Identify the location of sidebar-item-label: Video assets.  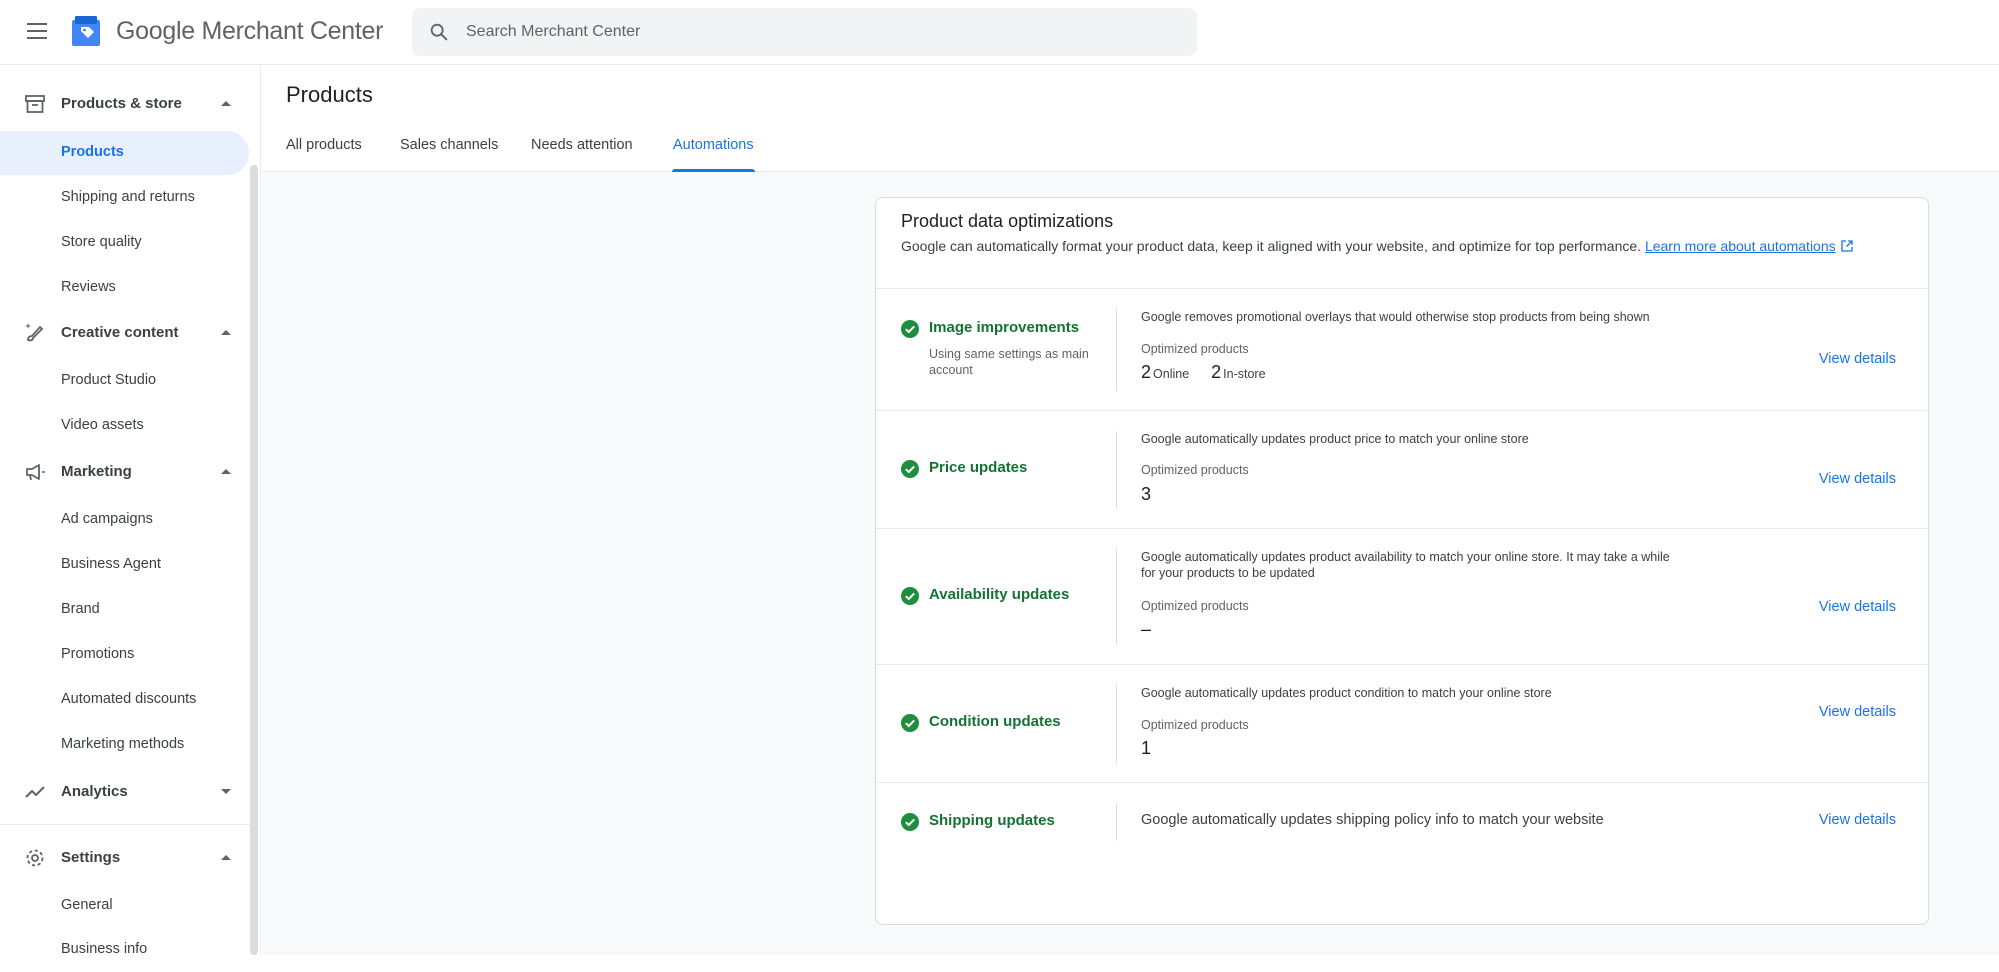
(102, 425).